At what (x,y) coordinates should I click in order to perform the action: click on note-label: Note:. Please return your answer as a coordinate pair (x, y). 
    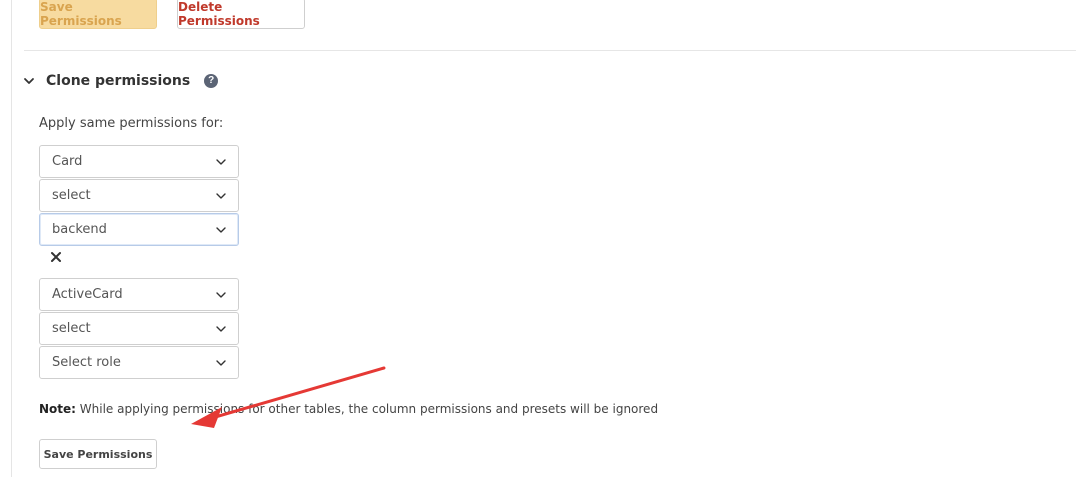
    Looking at the image, I should click on (57, 409).